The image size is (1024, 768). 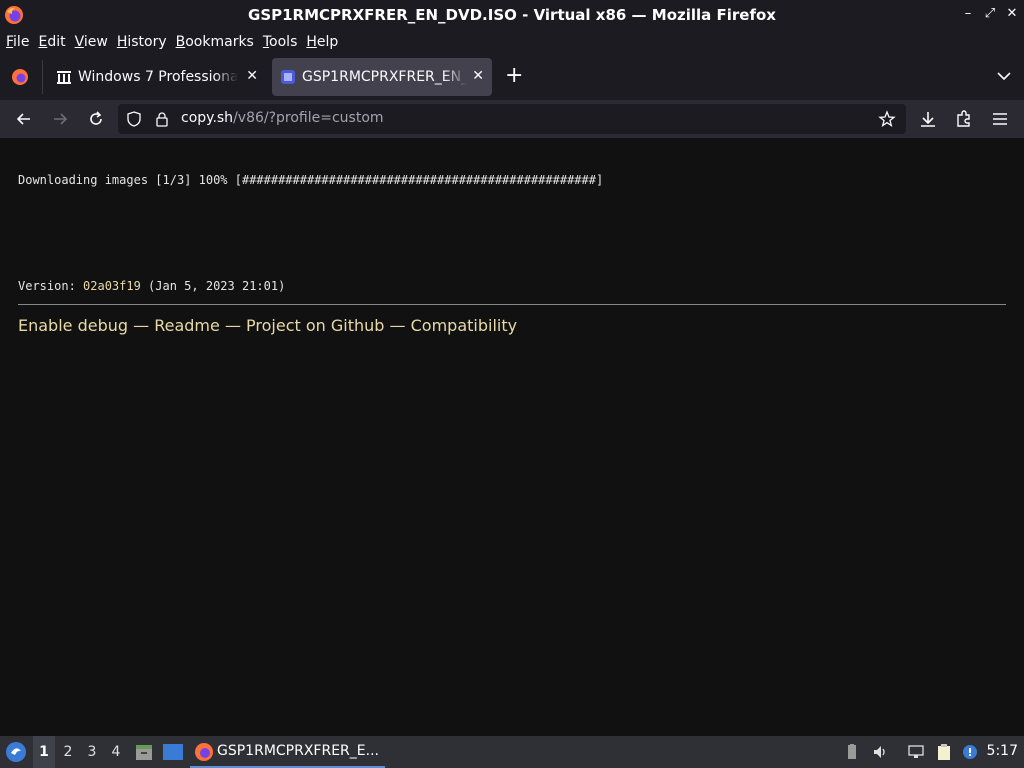 What do you see at coordinates (887, 119) in the screenshot?
I see `bookmark-star-icon` at bounding box center [887, 119].